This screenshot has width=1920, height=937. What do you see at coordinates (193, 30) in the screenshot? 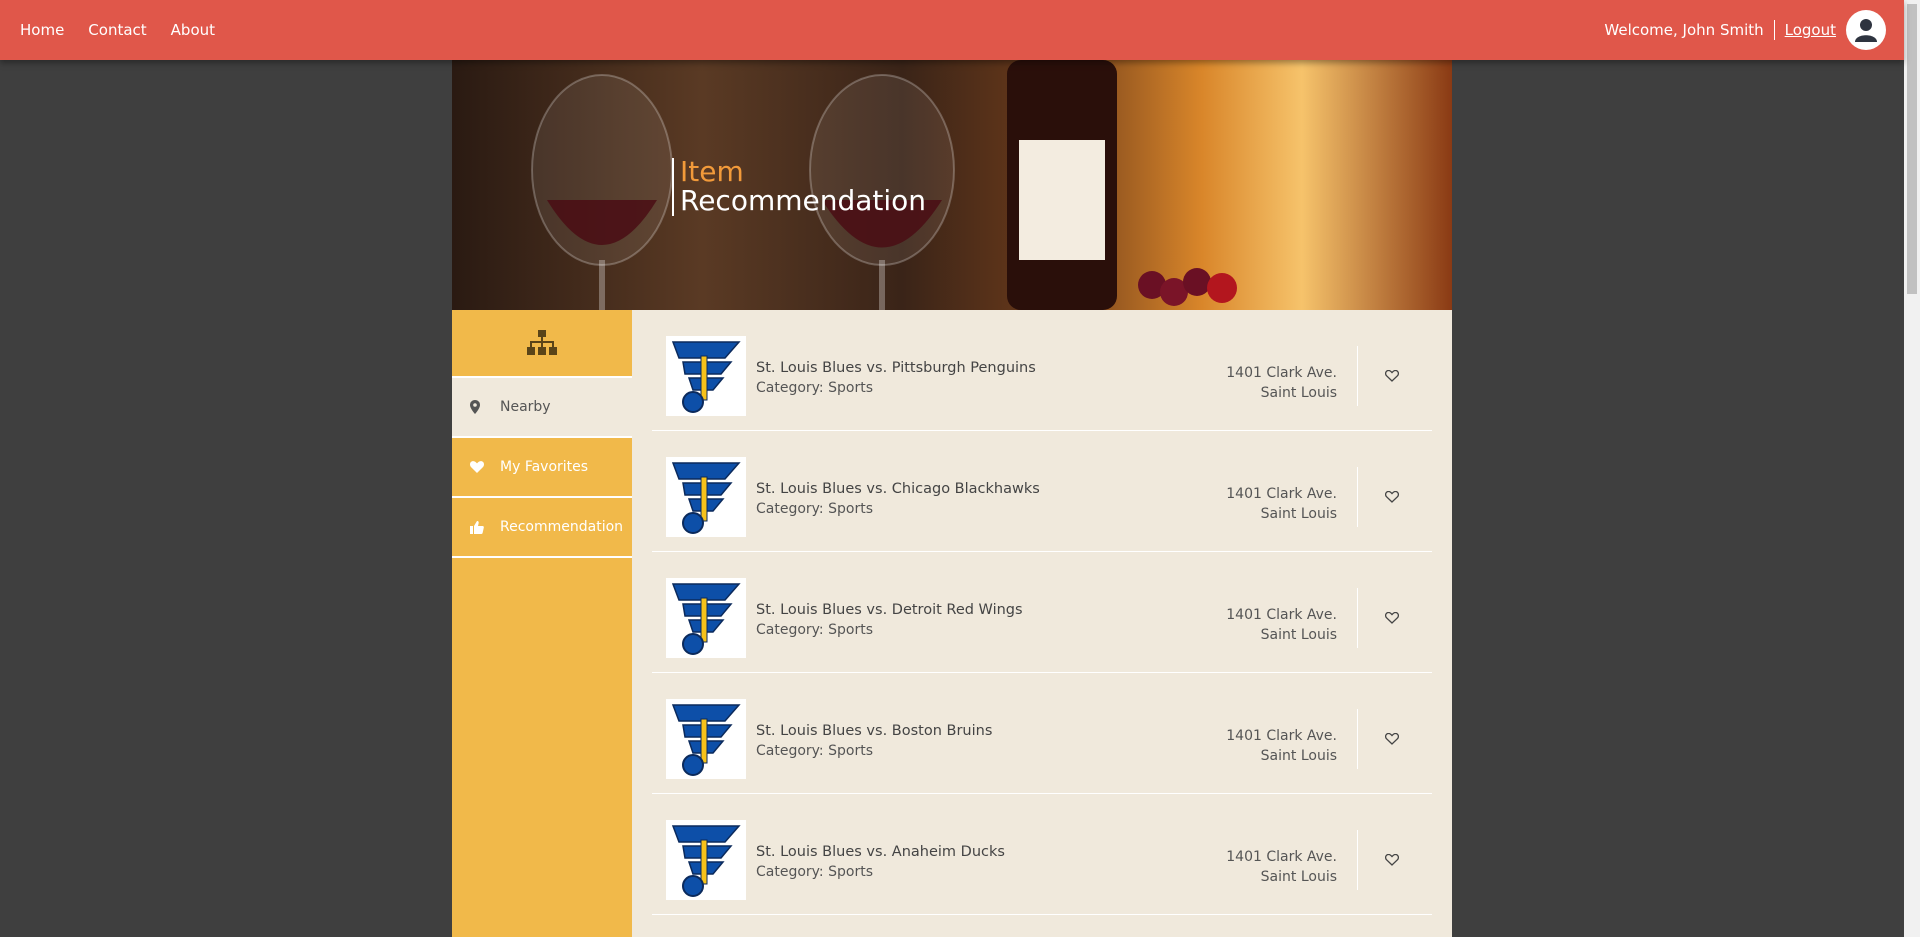
I see `nav-about-link: About` at bounding box center [193, 30].